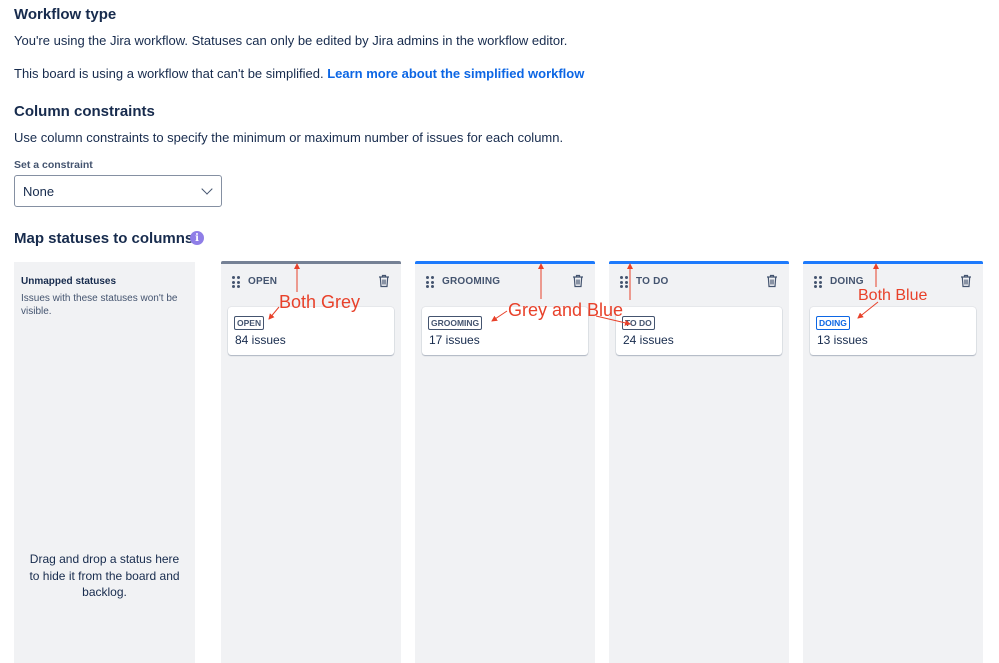 This screenshot has width=999, height=663. Describe the element at coordinates (499, 316) in the screenshot. I see `annotation-arrow-grooming-status` at that location.